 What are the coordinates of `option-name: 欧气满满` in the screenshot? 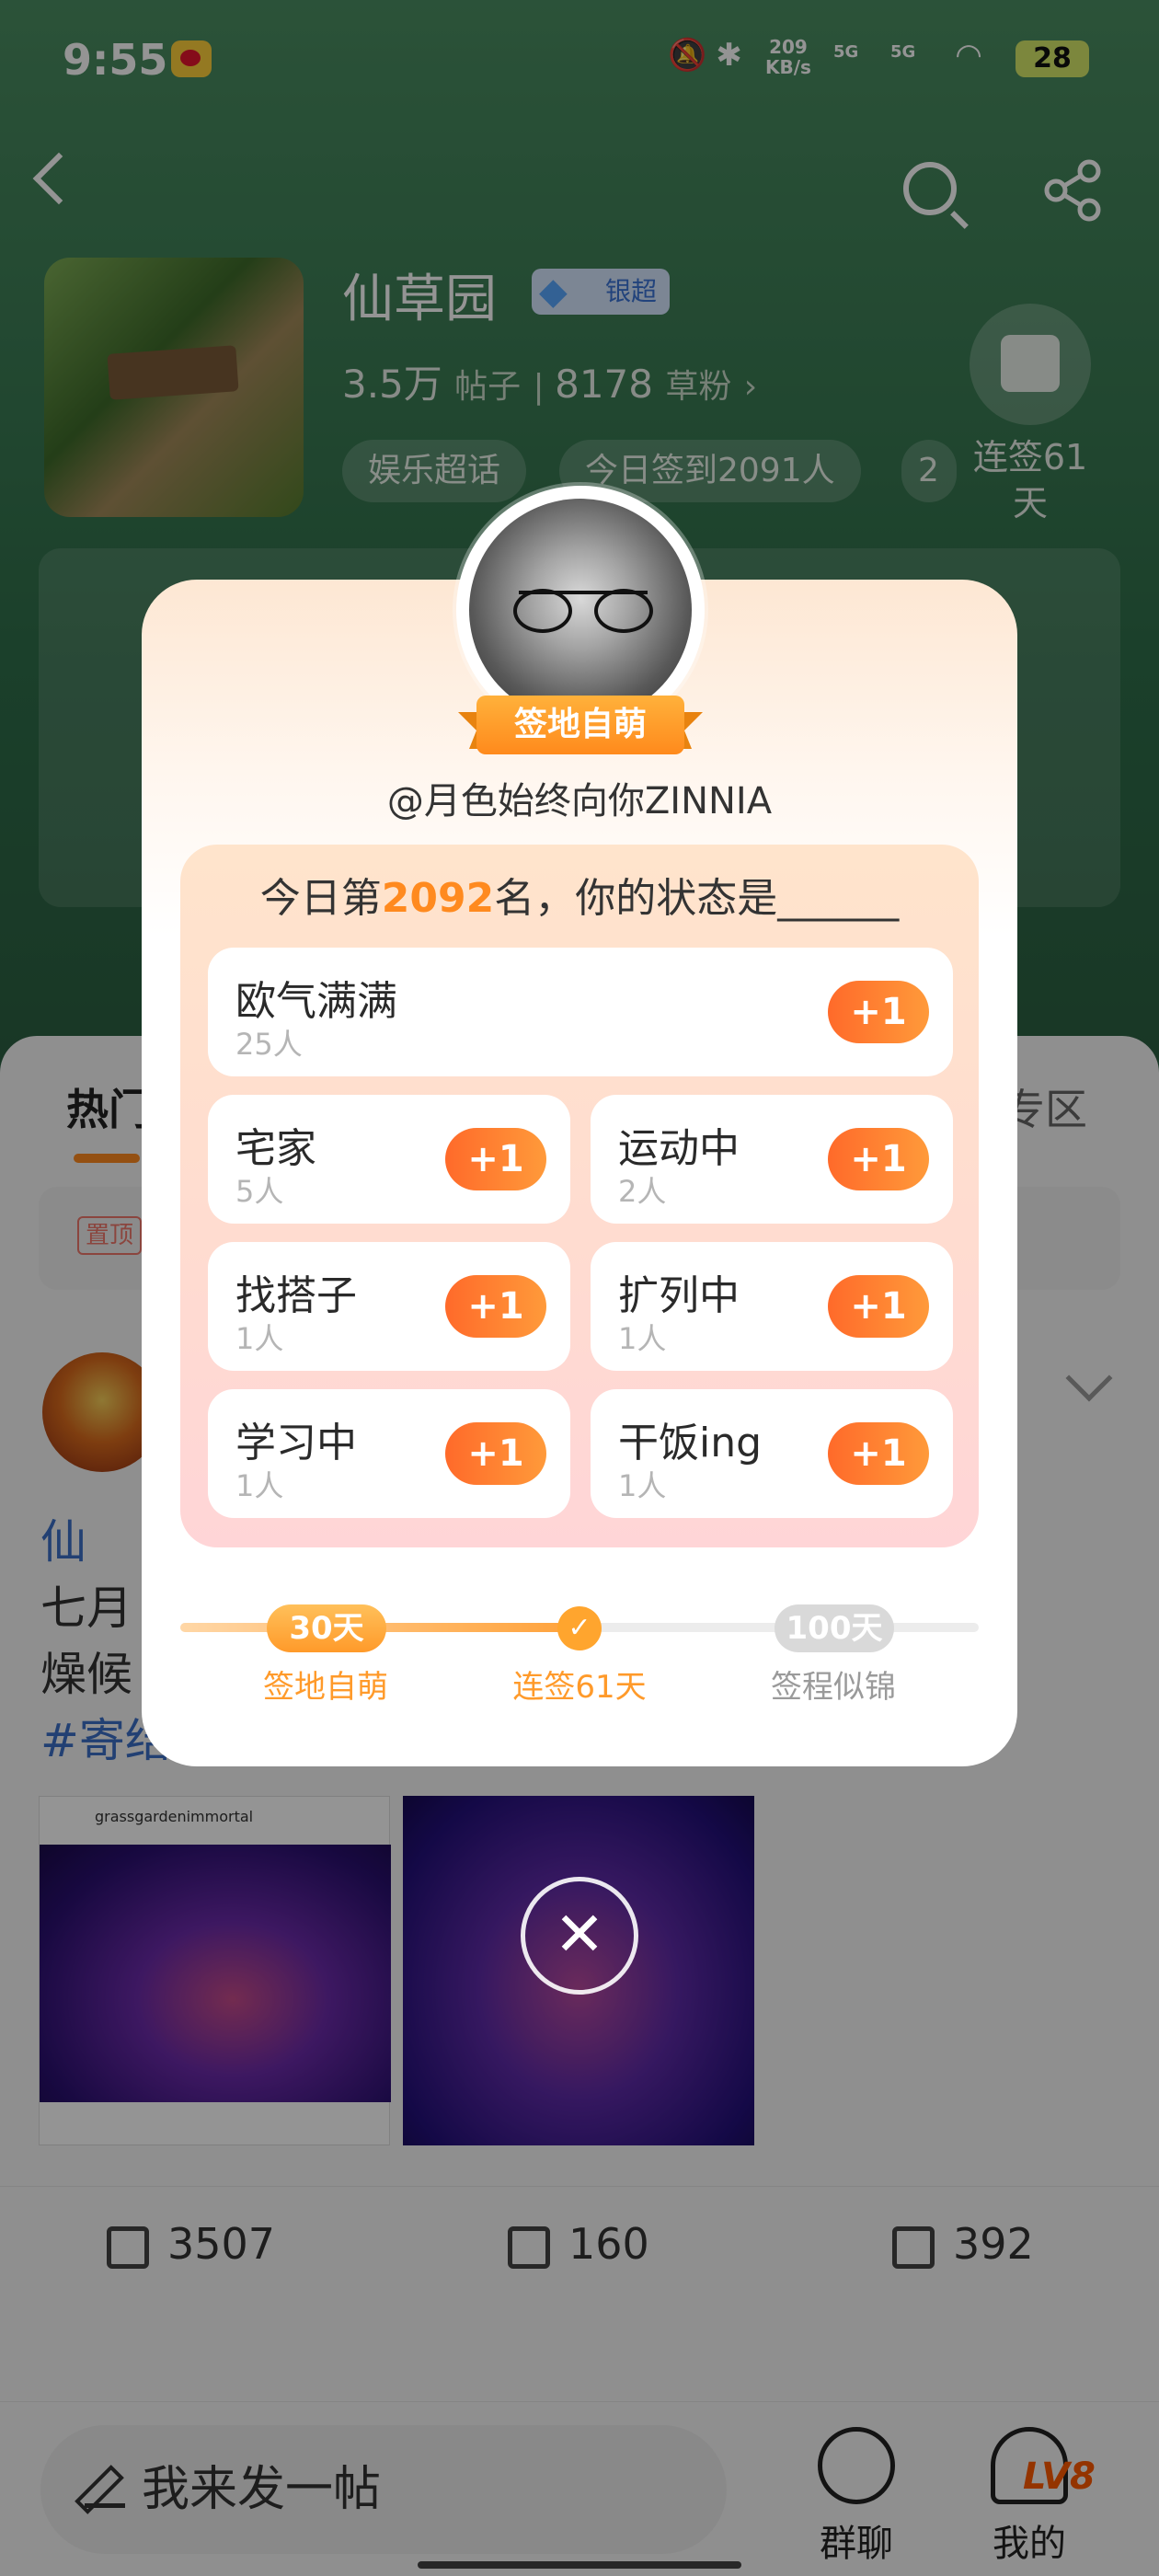 It's located at (316, 1001).